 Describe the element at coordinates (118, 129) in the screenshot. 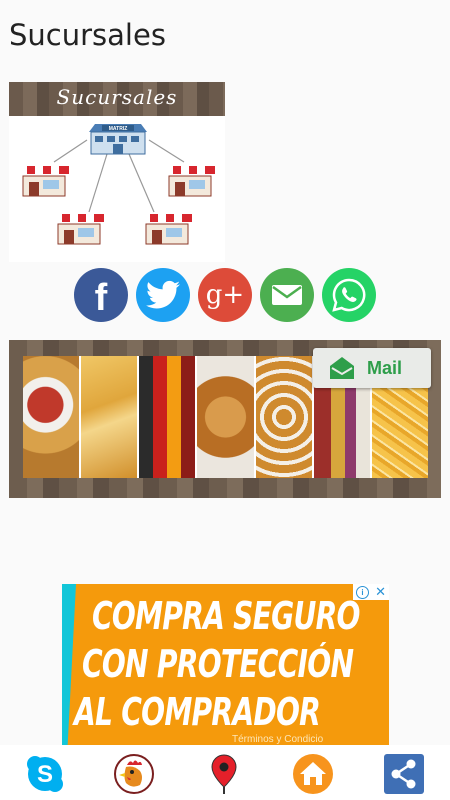

I see `matriz-label: MATRIZ` at that location.